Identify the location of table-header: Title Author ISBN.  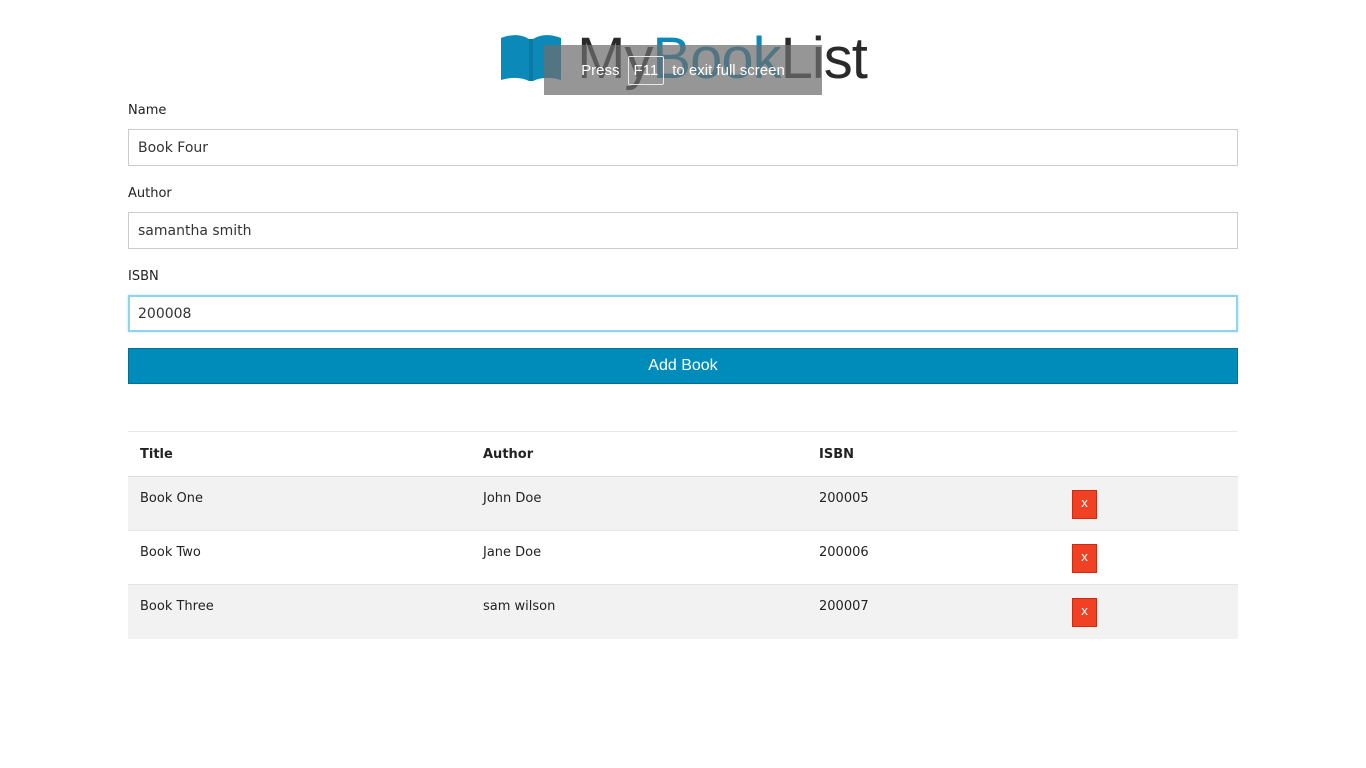
(683, 454).